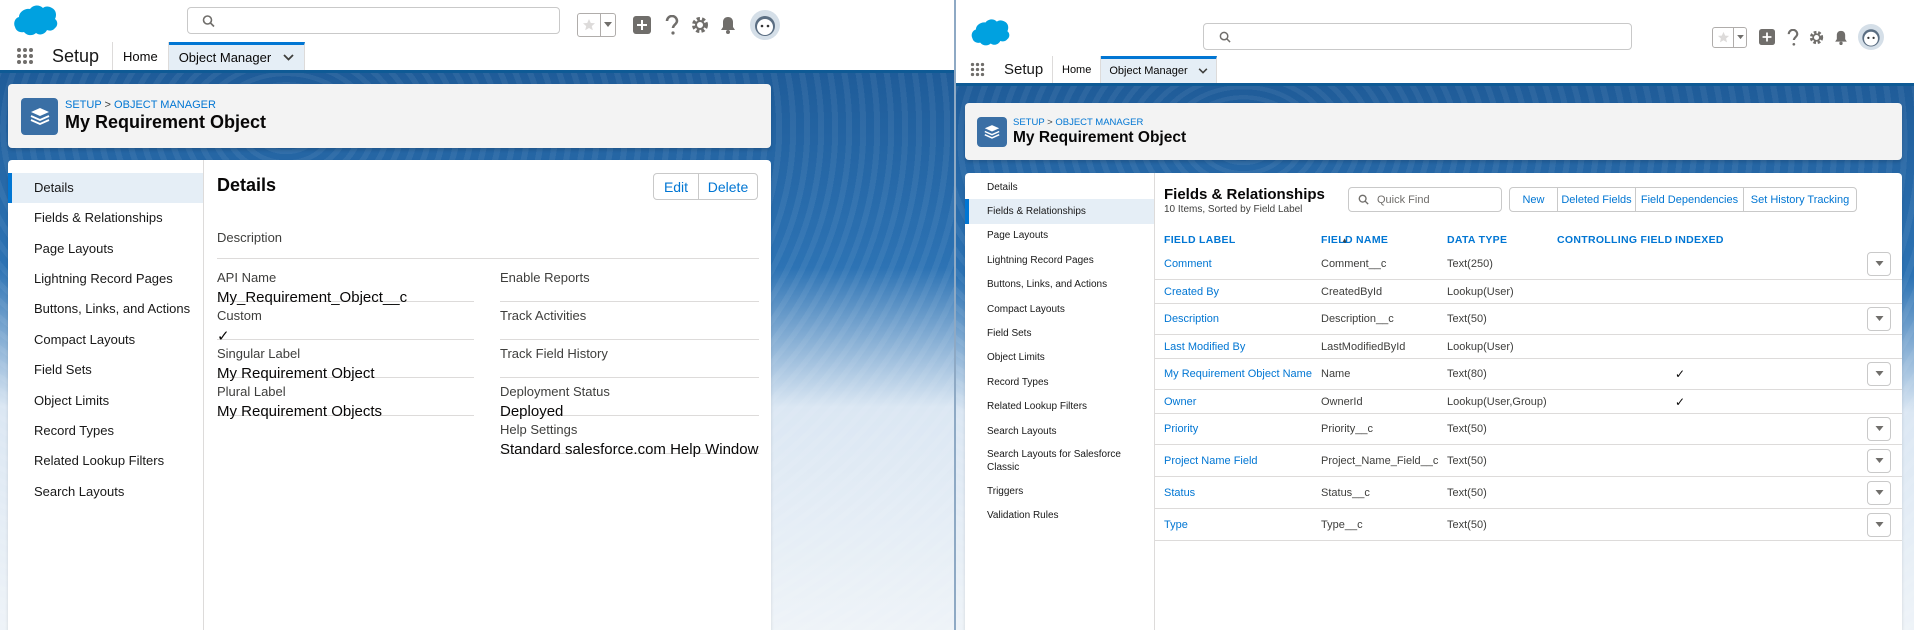 Image resolution: width=1914 pixels, height=630 pixels. What do you see at coordinates (225, 57) in the screenshot?
I see `tab-object-manager-label: Object Manager` at bounding box center [225, 57].